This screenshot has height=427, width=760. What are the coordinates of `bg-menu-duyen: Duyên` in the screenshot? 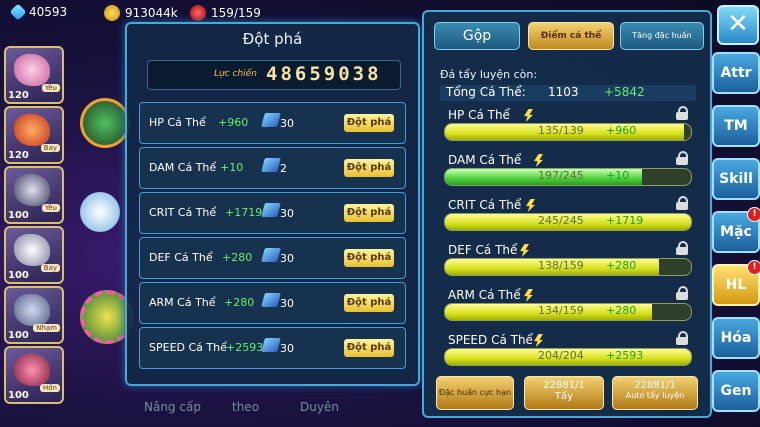 It's located at (319, 407).